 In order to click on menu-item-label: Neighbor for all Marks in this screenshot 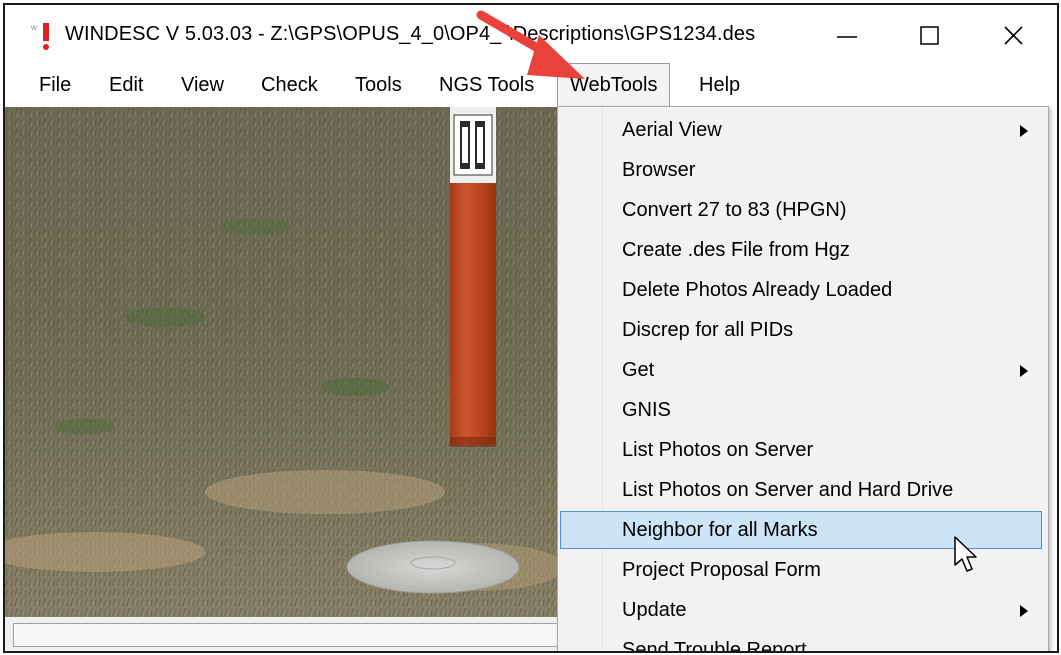, I will do `click(720, 530)`.